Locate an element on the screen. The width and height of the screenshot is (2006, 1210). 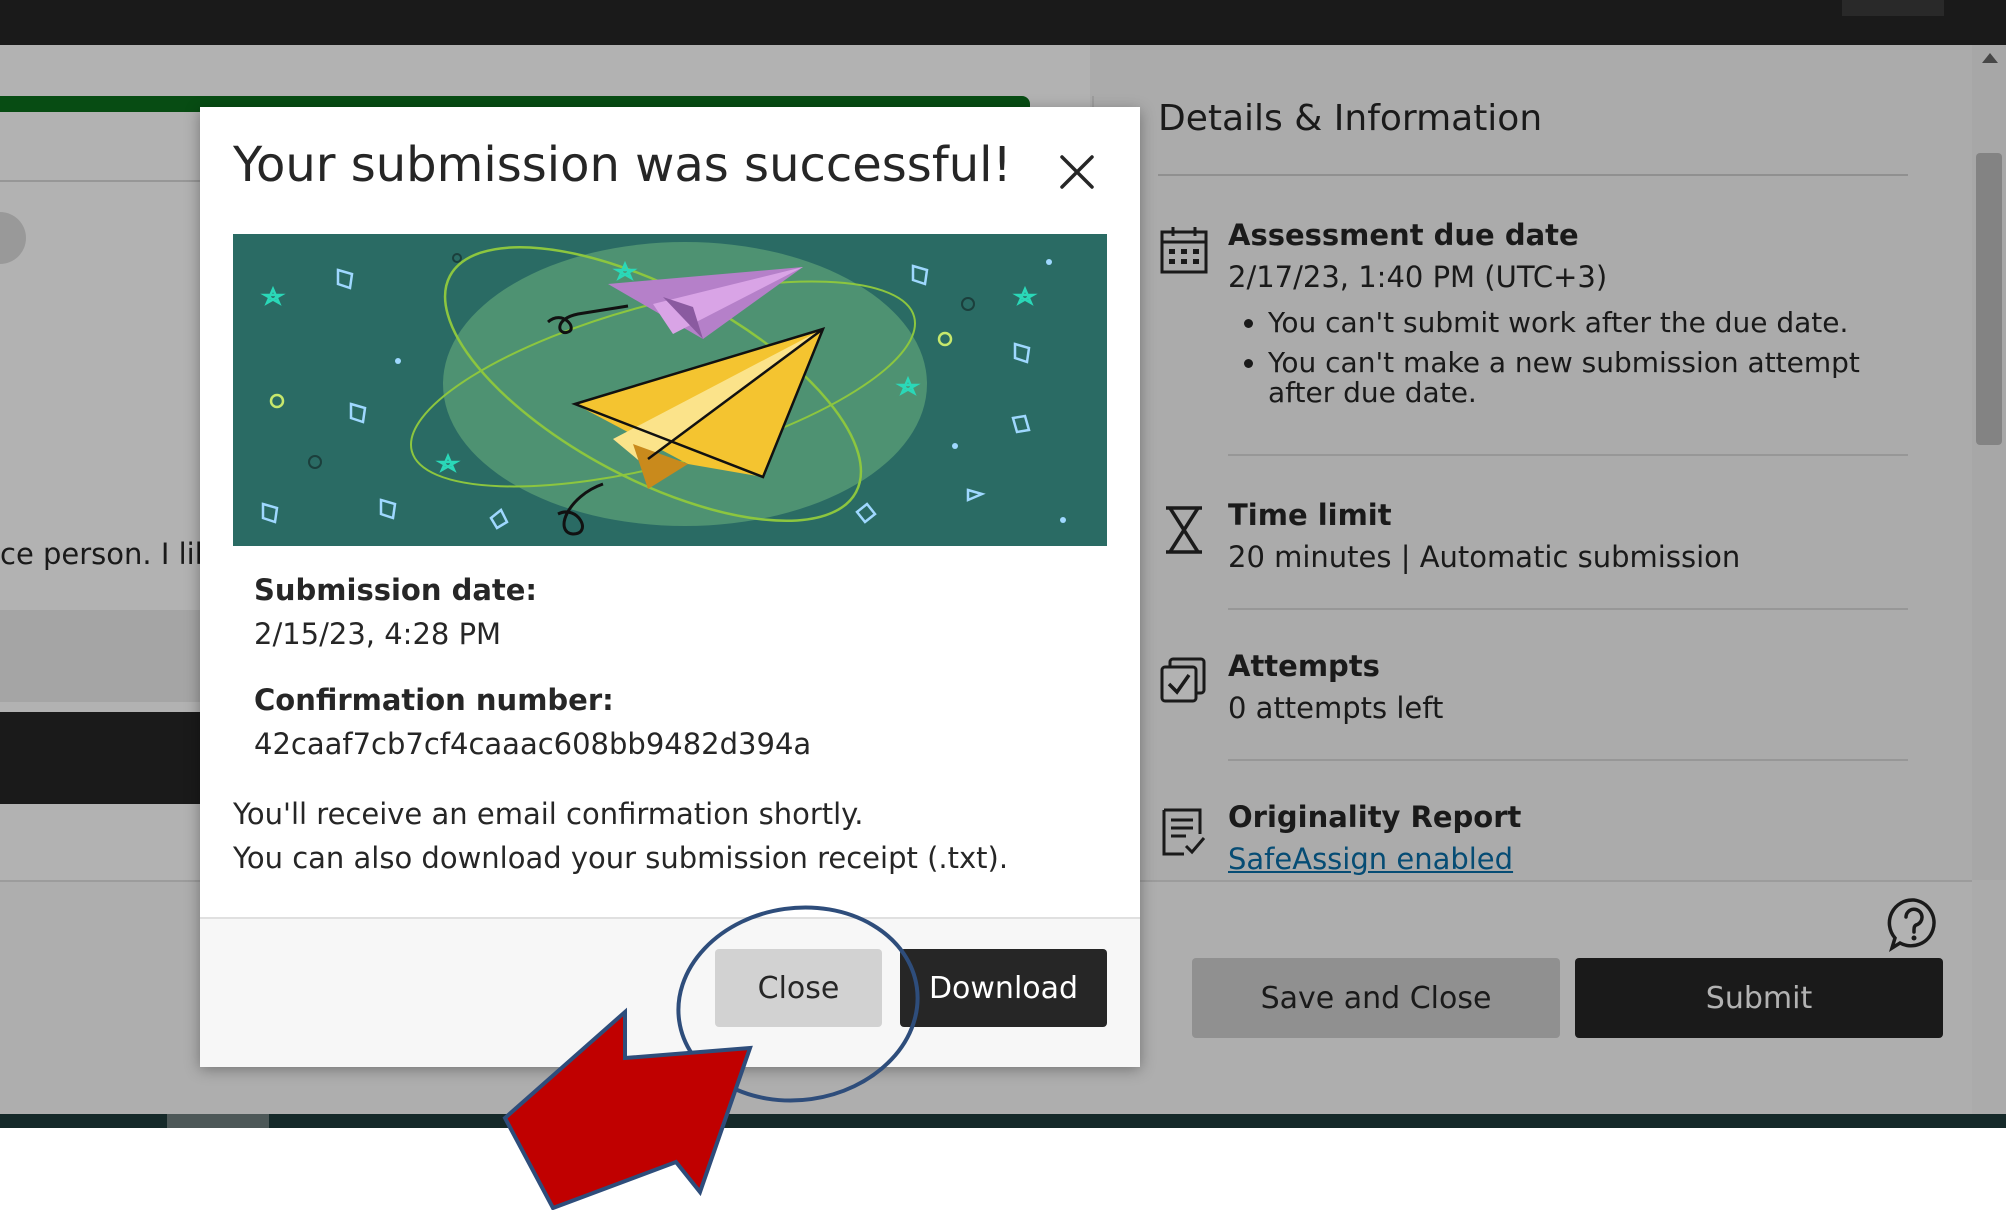
submission-date-label: Submission date: is located at coordinates (396, 590).